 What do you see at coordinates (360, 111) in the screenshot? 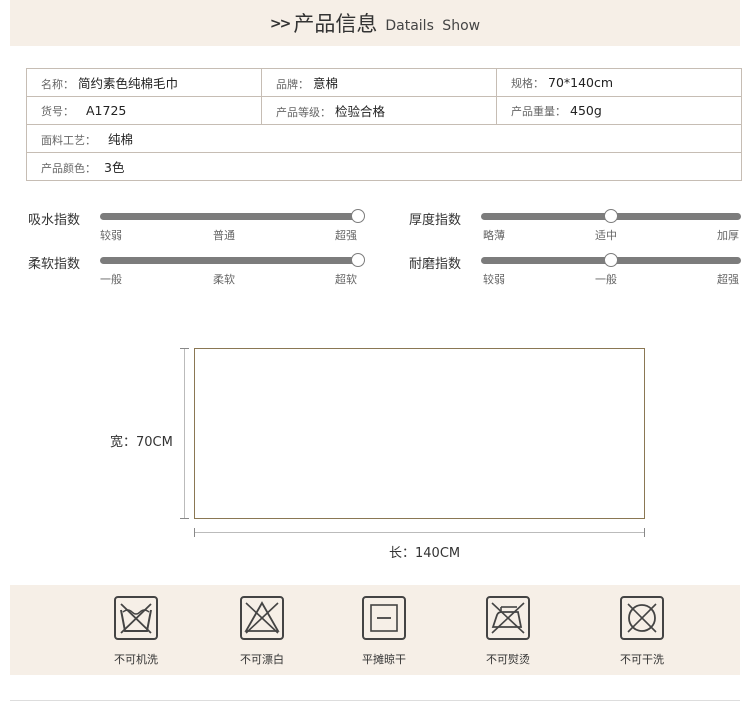
I see `grade-value: 检验合格` at bounding box center [360, 111].